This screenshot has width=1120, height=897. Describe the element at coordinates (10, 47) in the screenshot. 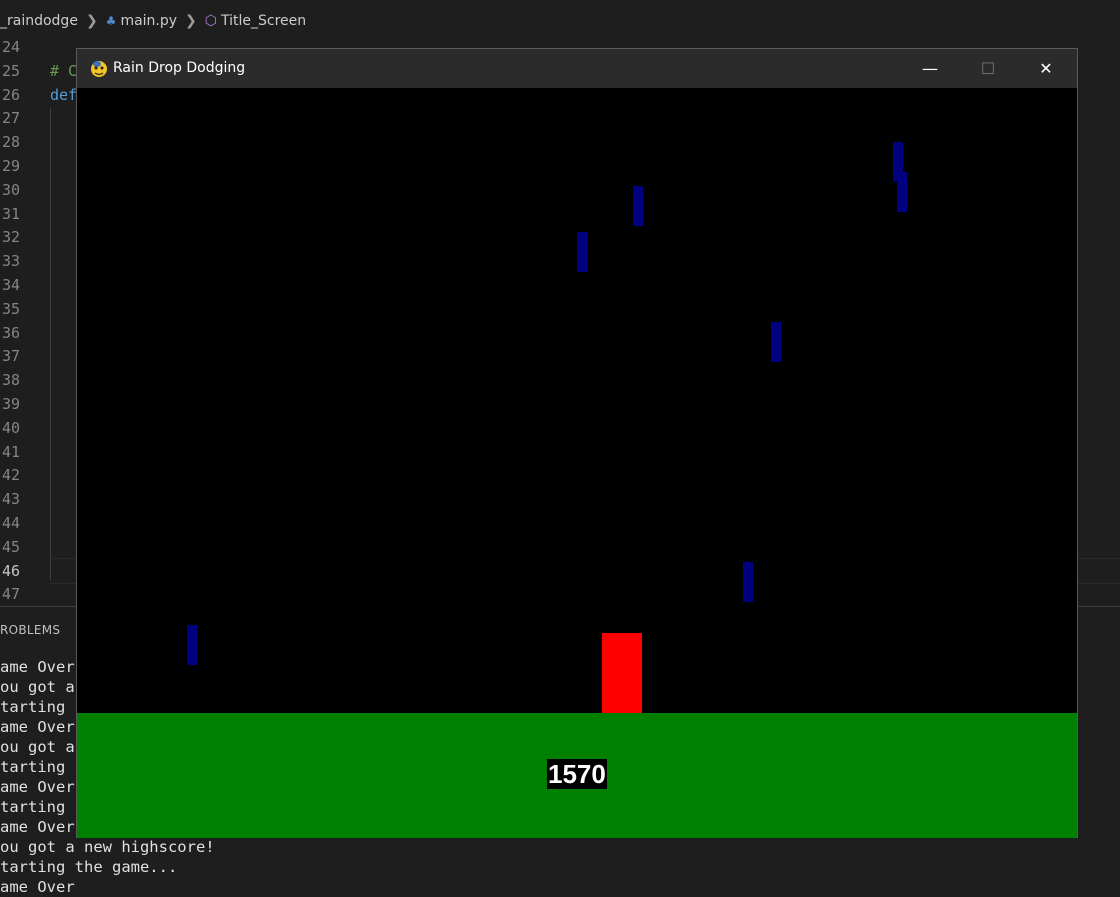

I see `line-number: 24` at that location.